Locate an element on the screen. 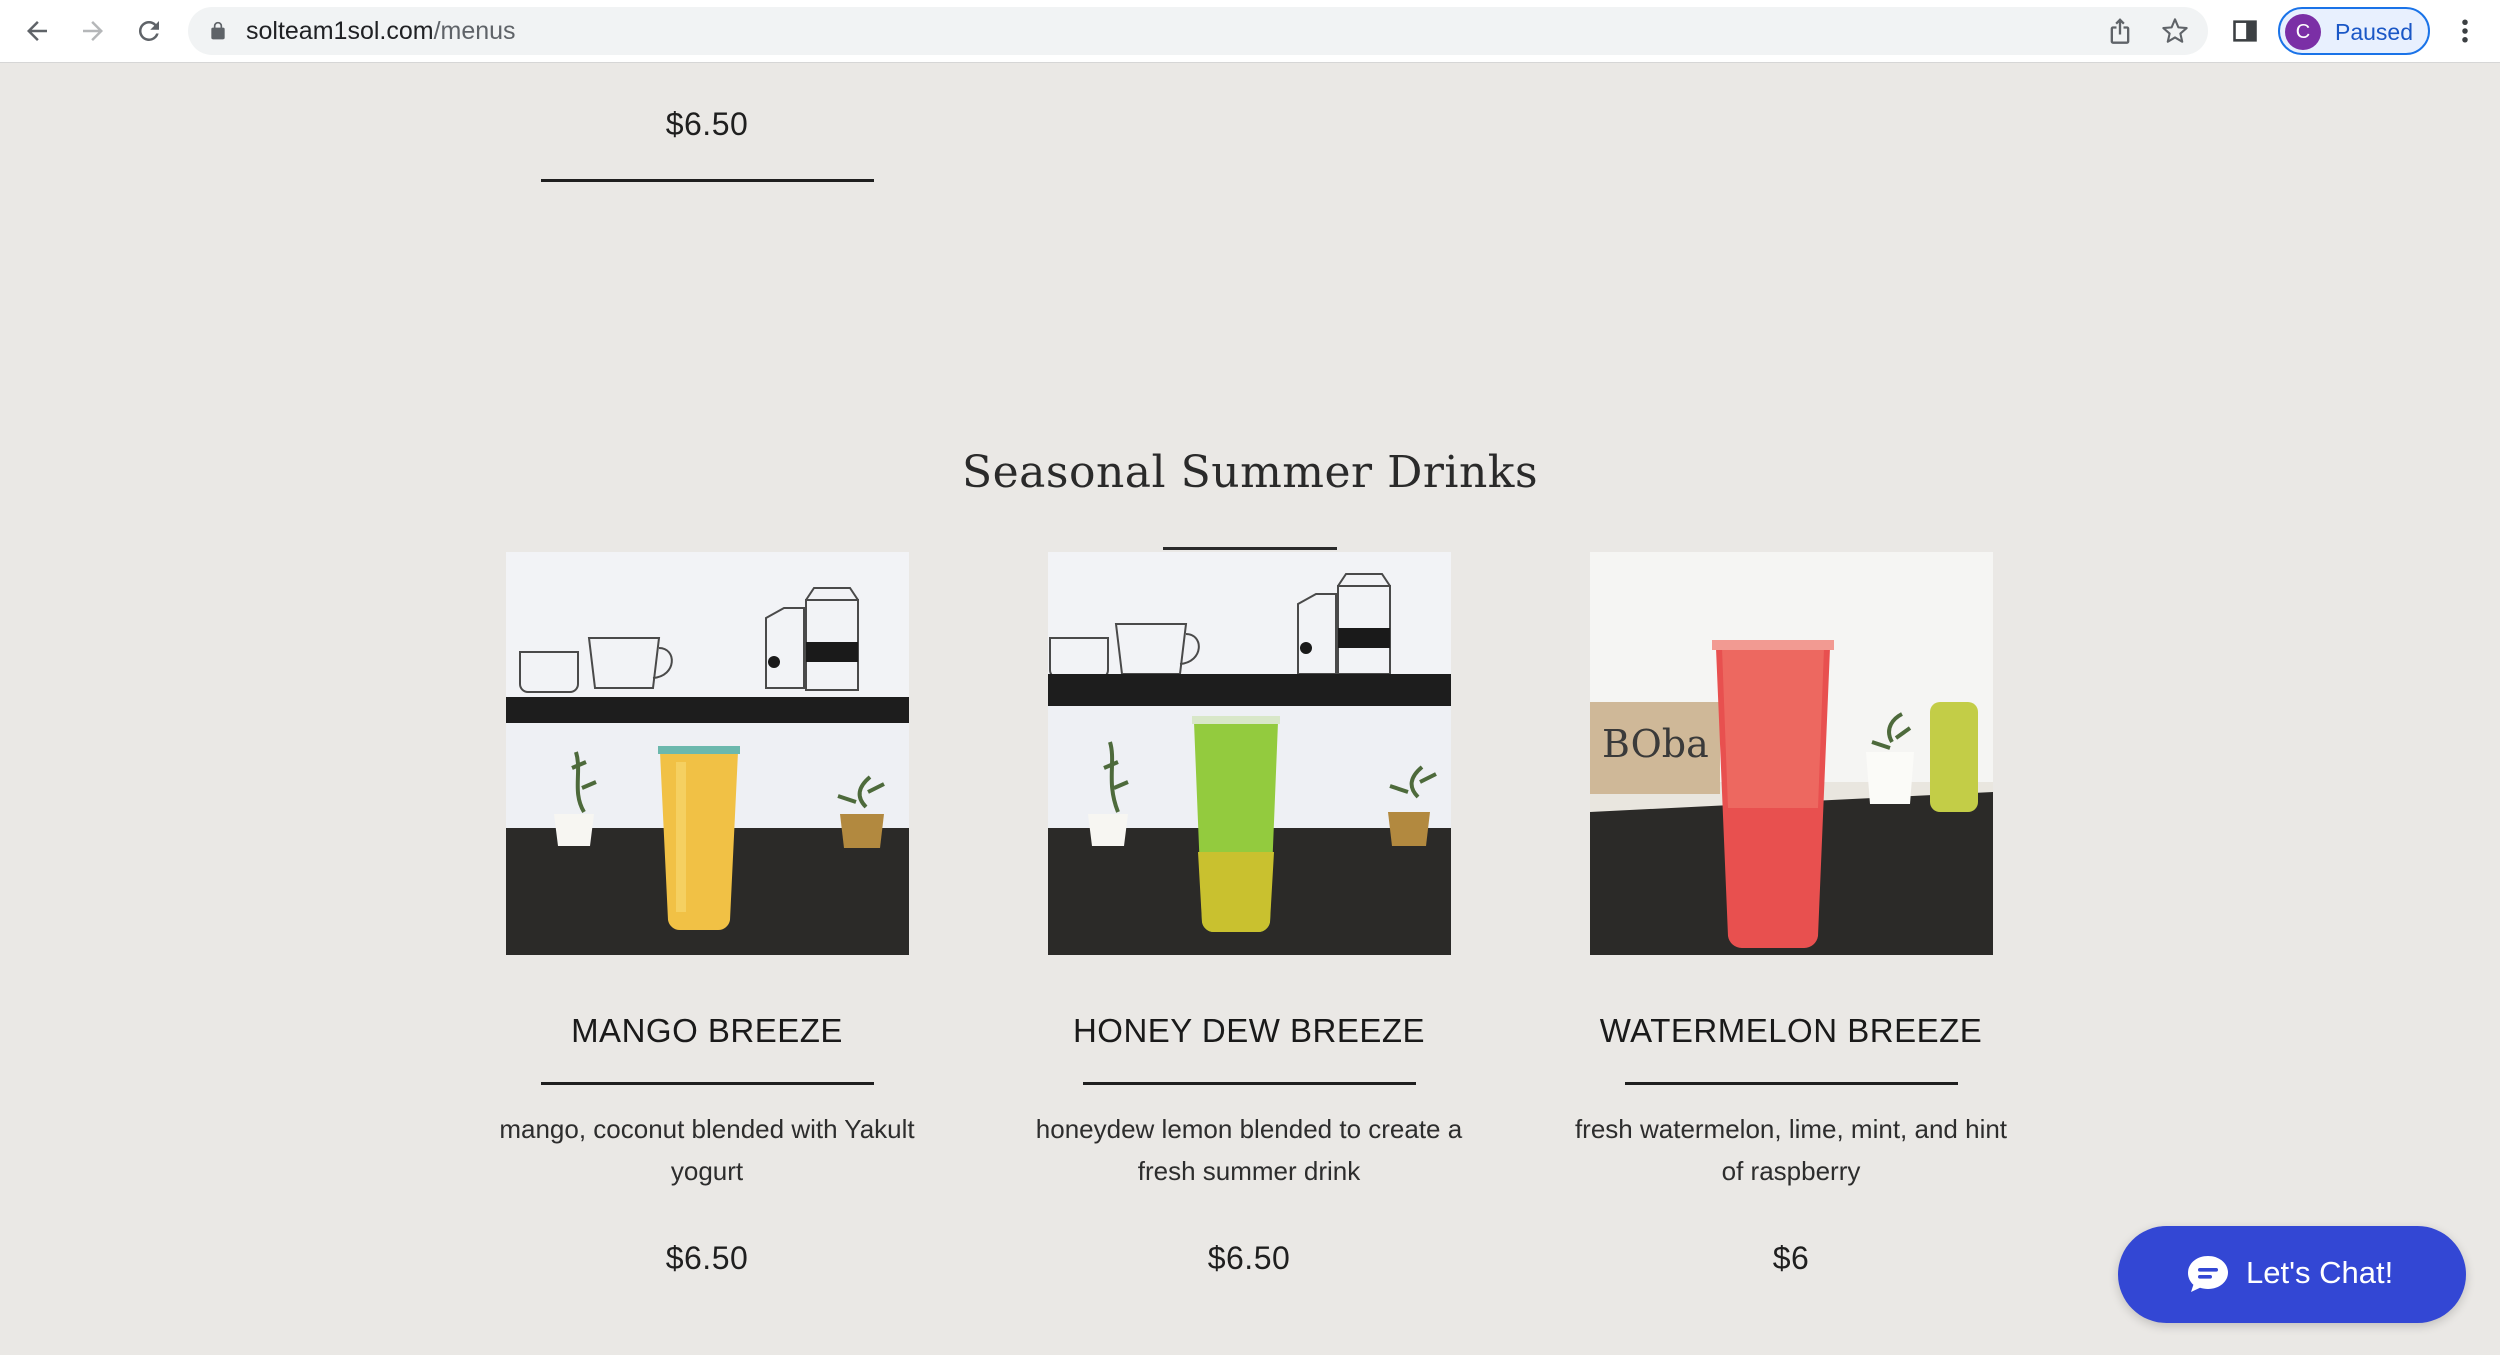 The height and width of the screenshot is (1355, 2500). reload-icon is located at coordinates (148, 30).